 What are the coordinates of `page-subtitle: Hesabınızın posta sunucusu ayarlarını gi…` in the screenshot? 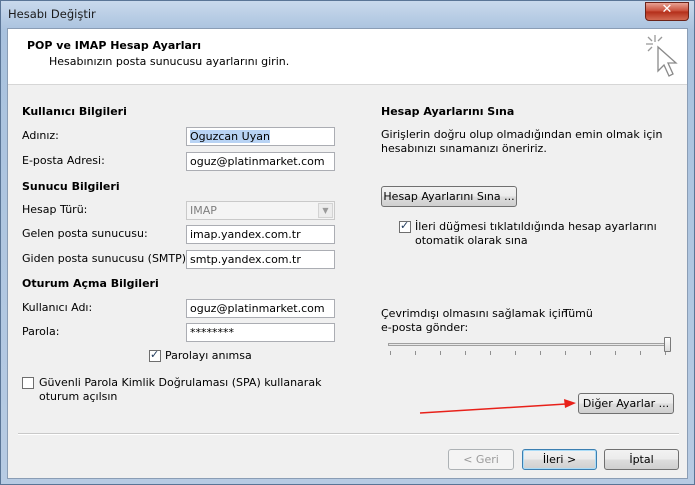 It's located at (169, 61).